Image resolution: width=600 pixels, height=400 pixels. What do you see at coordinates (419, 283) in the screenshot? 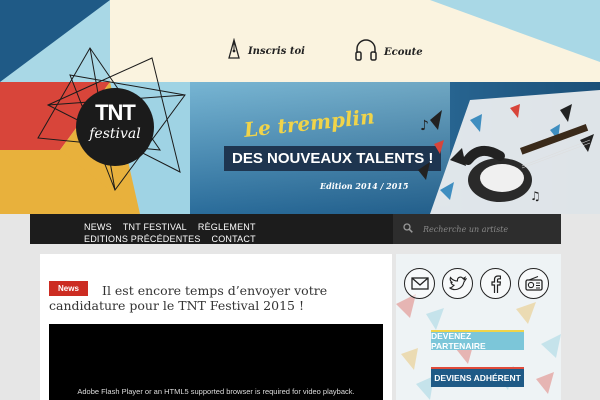
I see `mail-icon` at bounding box center [419, 283].